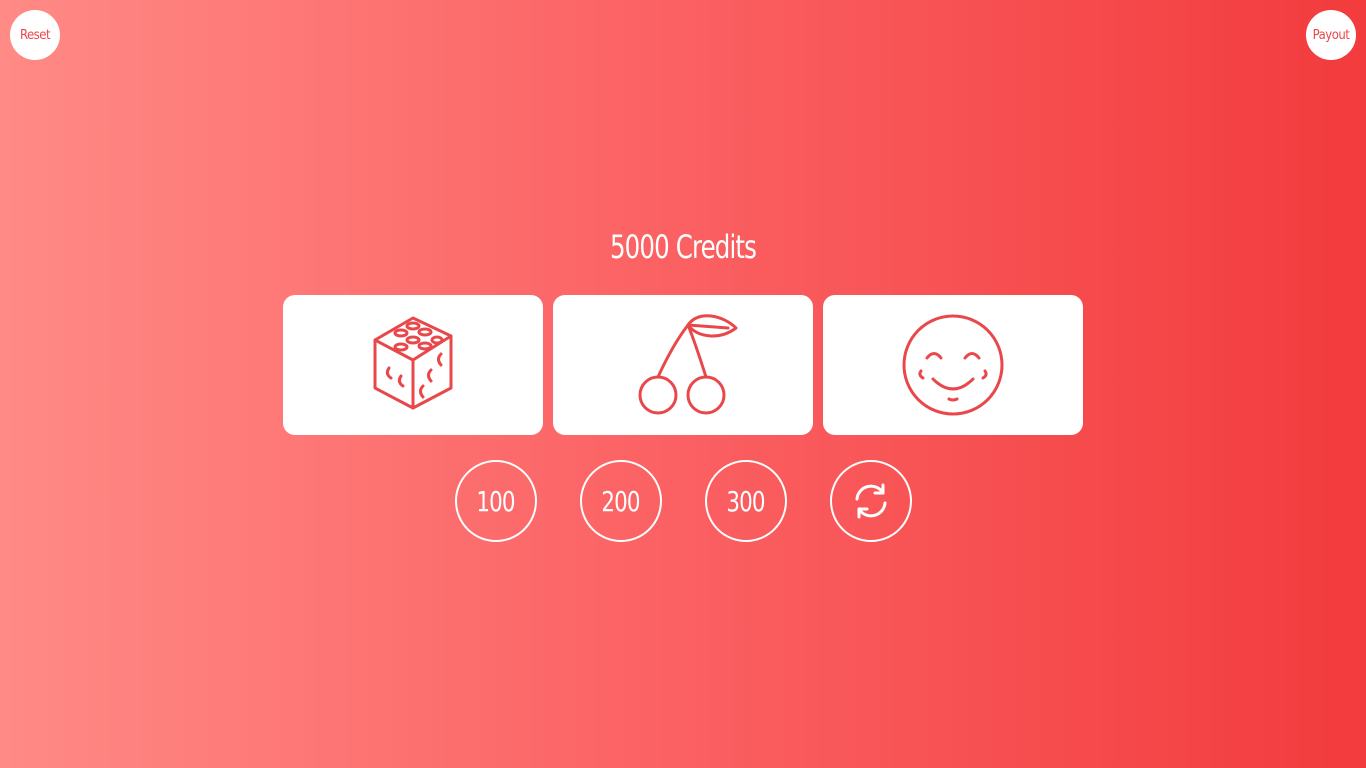  I want to click on payout-button-label: Payout, so click(1331, 35).